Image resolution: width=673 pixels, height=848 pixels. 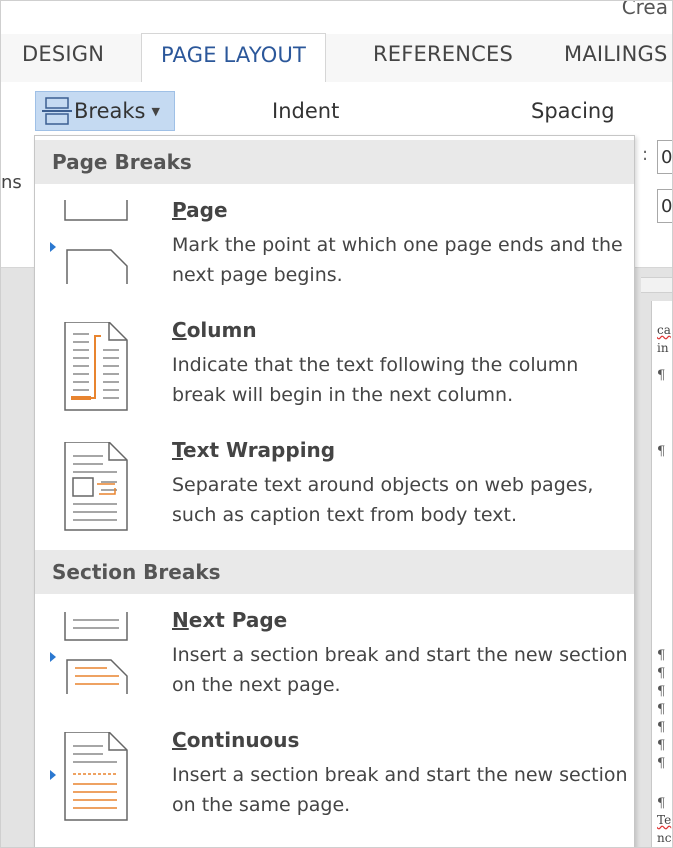 What do you see at coordinates (96, 653) in the screenshot?
I see `next-page-icon` at bounding box center [96, 653].